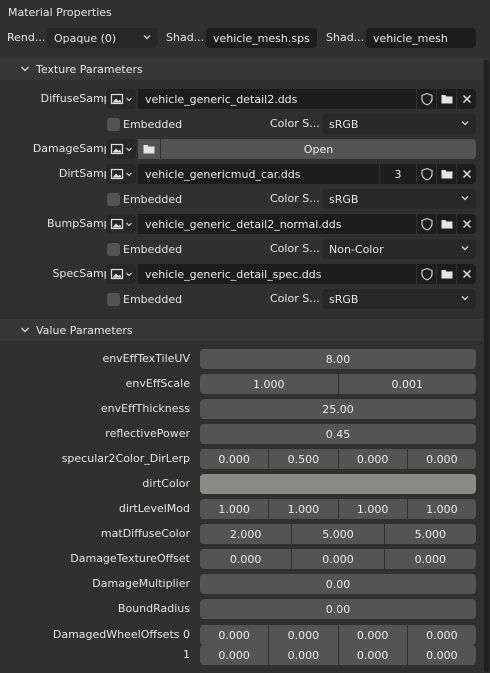  I want to click on spec-open-file-button, so click(446, 274).